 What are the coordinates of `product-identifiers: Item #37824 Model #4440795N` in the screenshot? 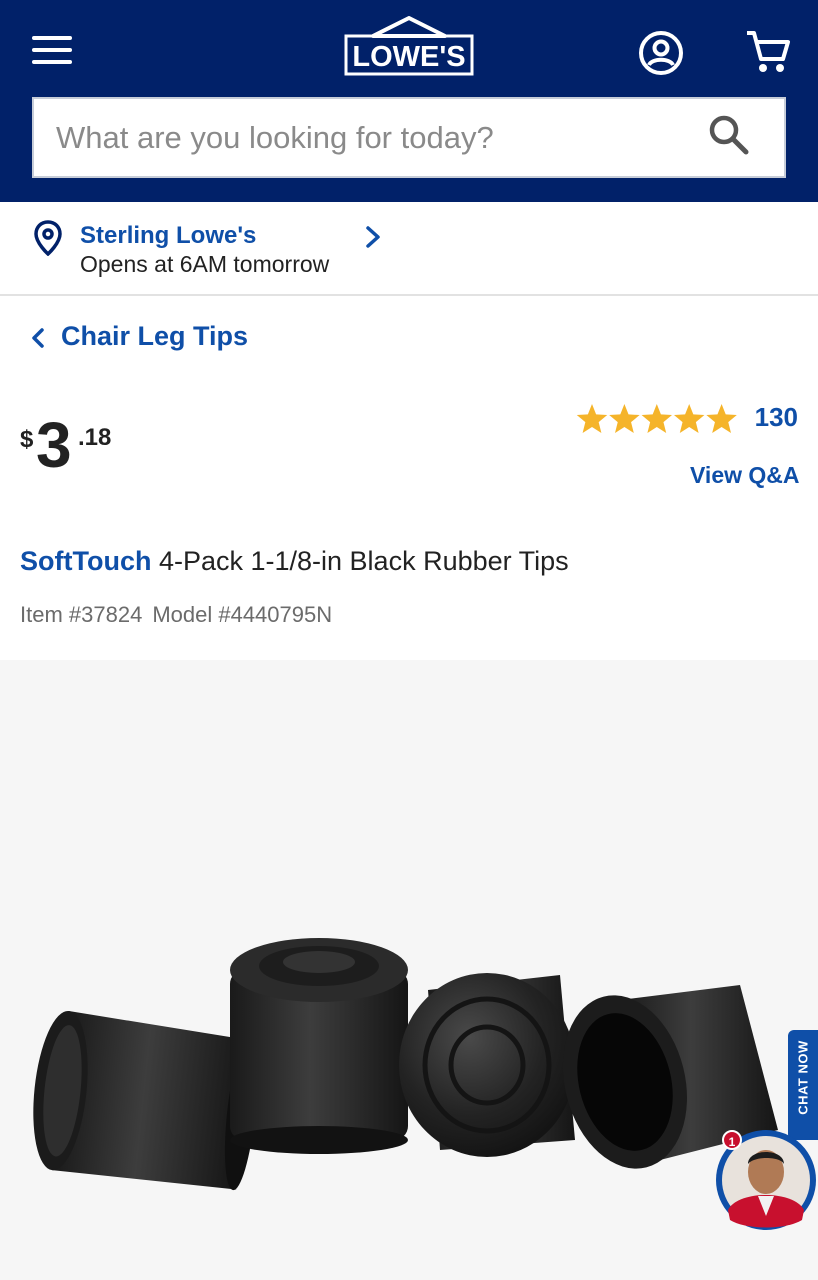 It's located at (181, 615).